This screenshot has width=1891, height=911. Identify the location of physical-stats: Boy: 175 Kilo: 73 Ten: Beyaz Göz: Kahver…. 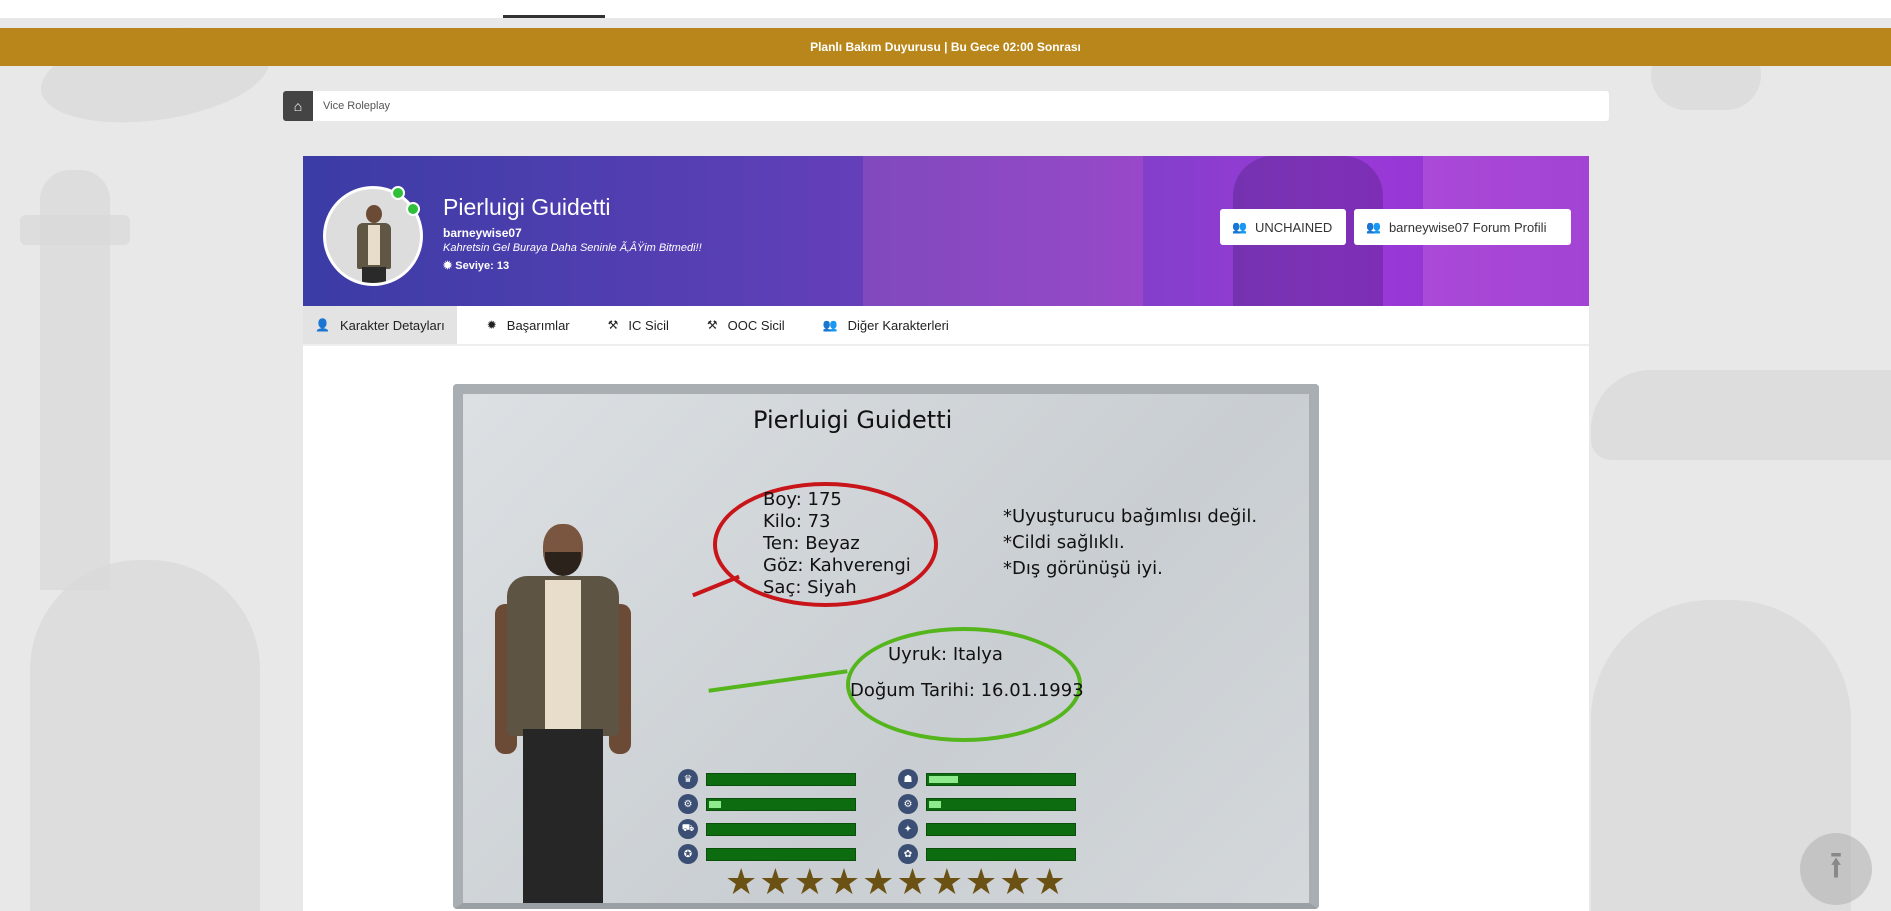
(837, 544).